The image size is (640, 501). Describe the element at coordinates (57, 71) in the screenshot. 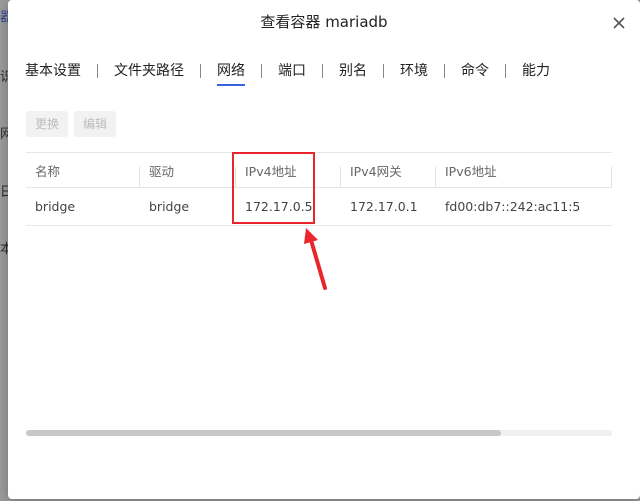

I see `tab-basic-settings: 基本设置` at that location.